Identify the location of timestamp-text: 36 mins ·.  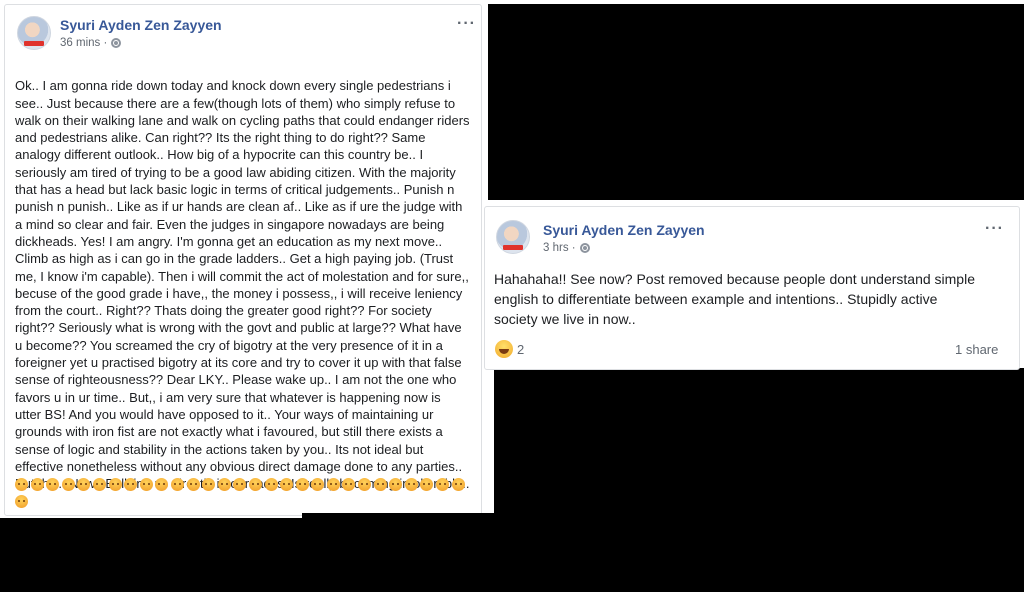
(83, 43).